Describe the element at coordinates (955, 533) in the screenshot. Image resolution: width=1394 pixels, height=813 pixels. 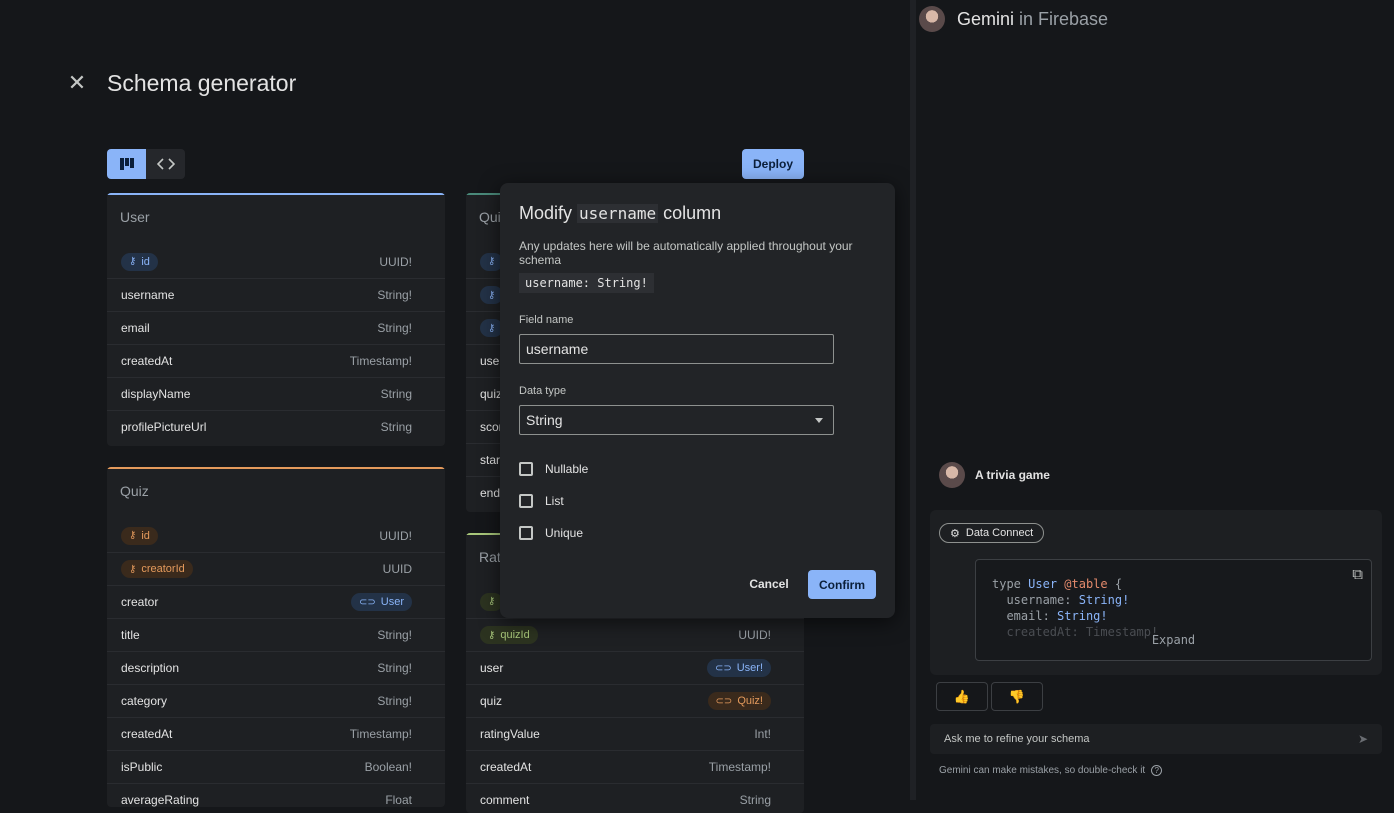
I see `data-connect-icon: ⚙` at that location.